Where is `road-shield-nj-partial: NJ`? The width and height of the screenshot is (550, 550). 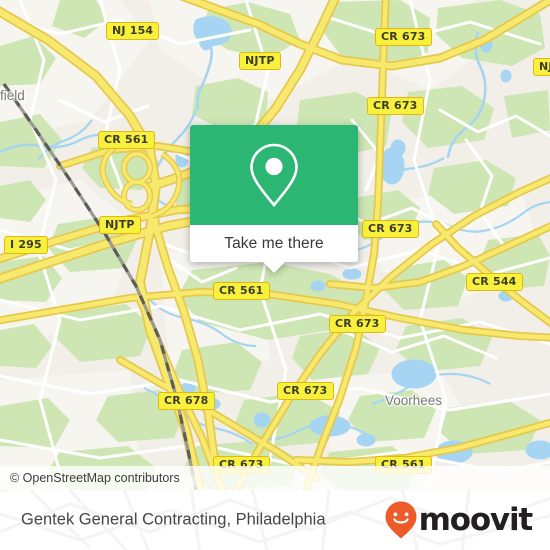 road-shield-nj-partial: NJ is located at coordinates (541, 67).